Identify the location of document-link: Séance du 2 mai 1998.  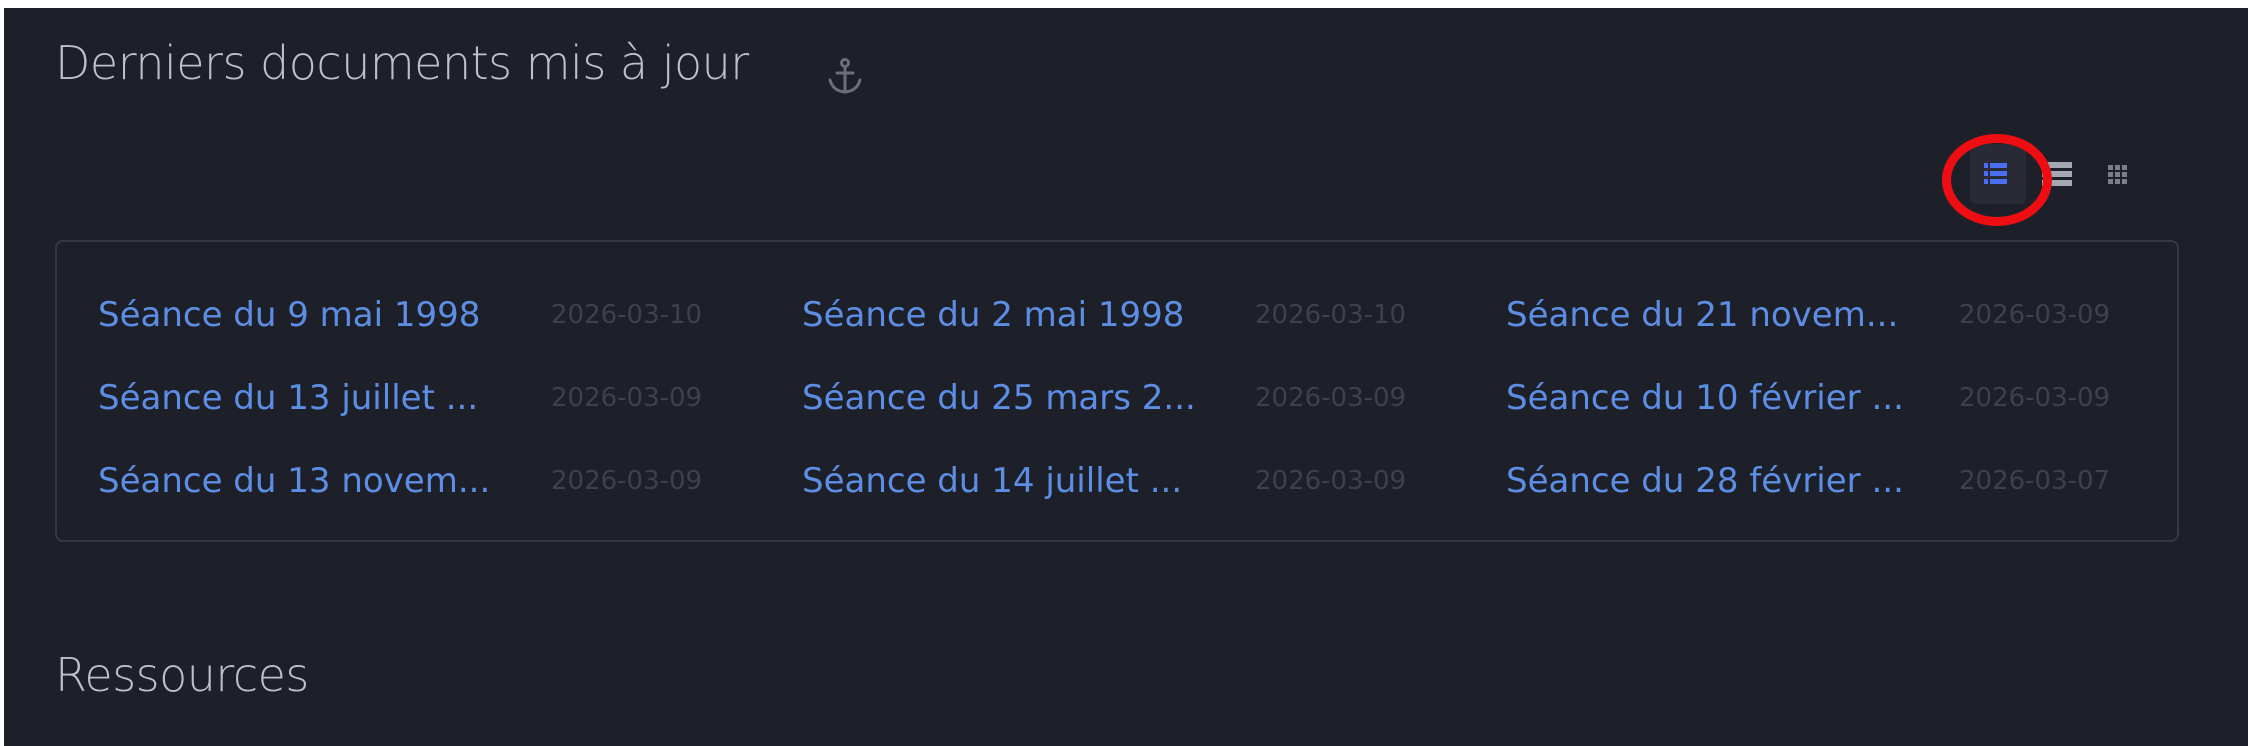
(993, 315).